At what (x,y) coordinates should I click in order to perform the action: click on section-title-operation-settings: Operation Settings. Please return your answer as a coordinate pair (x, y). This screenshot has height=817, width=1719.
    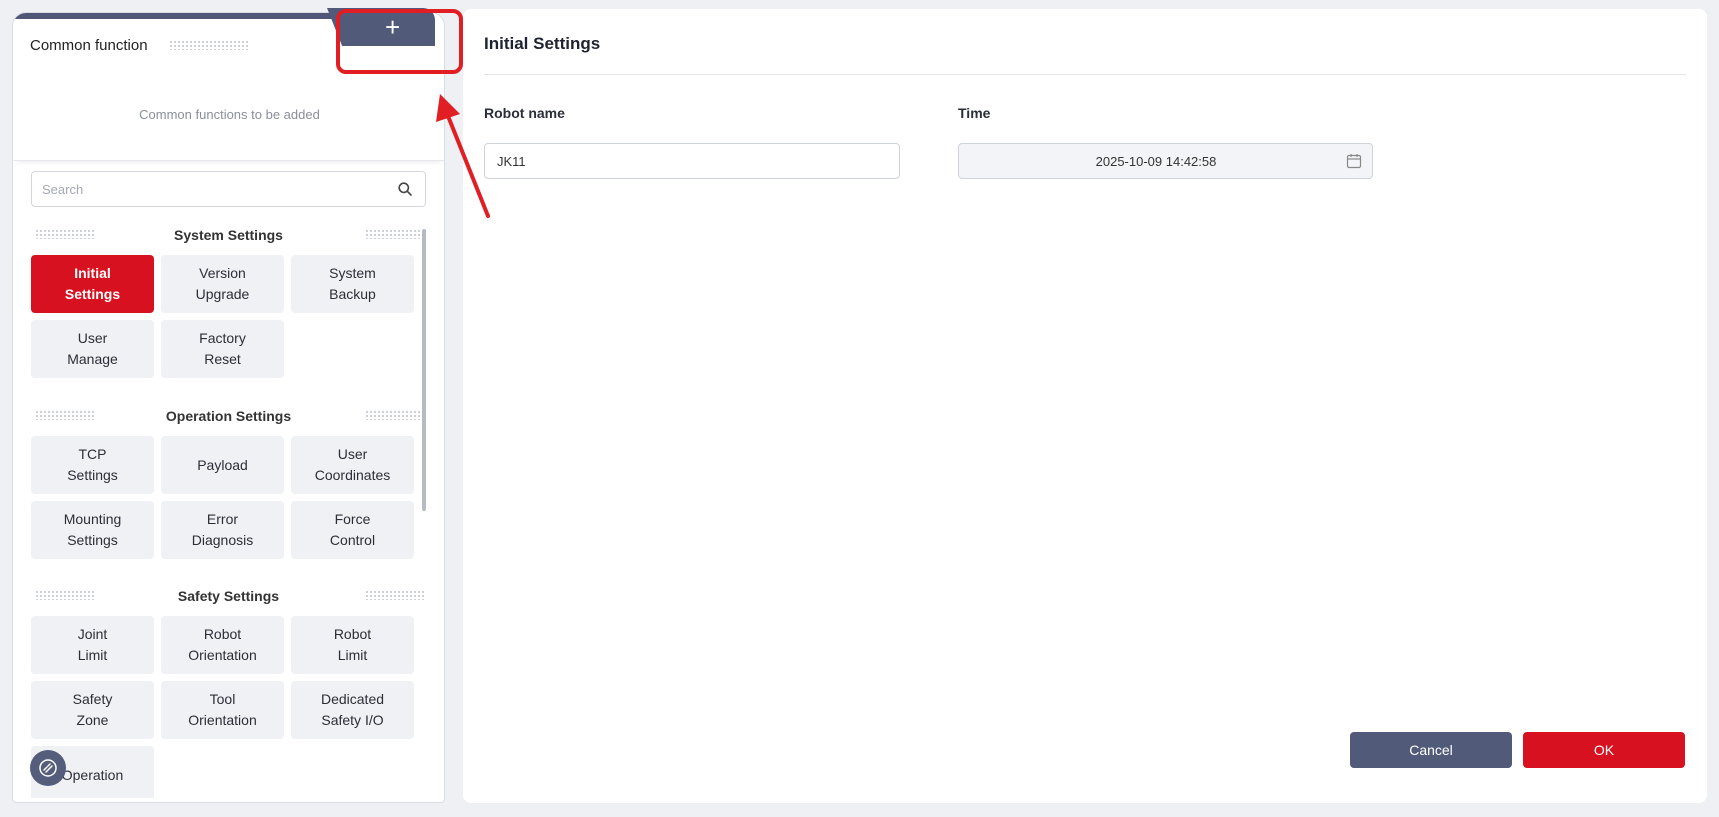
    Looking at the image, I should click on (228, 416).